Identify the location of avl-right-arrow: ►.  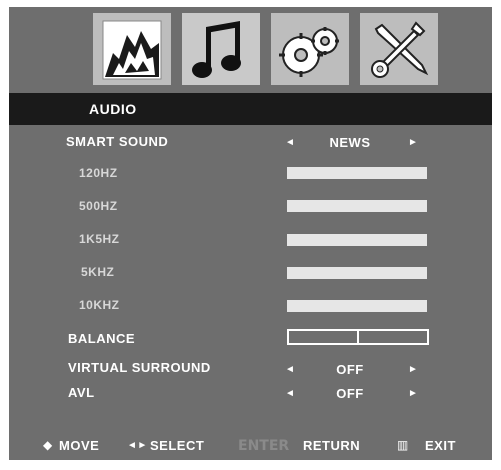
(413, 393).